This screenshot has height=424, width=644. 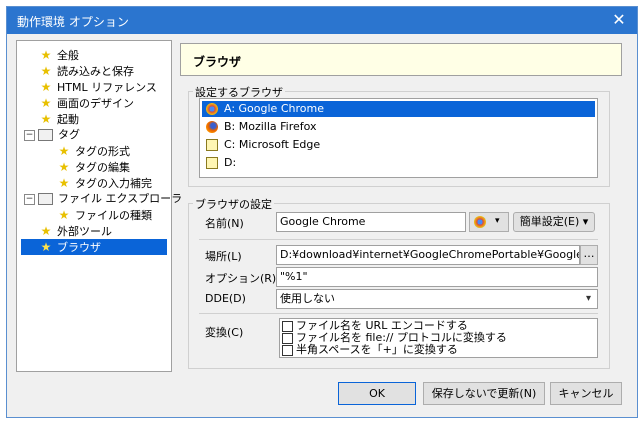 I want to click on ok-button: OK, so click(x=377, y=393).